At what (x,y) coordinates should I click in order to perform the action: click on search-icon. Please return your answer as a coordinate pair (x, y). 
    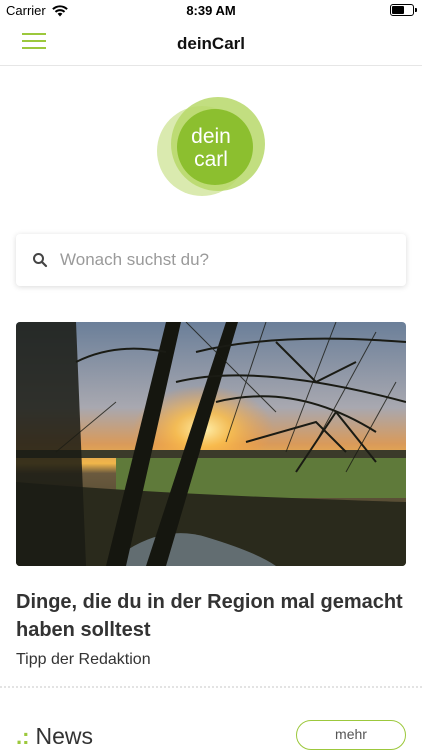
    Looking at the image, I should click on (40, 260).